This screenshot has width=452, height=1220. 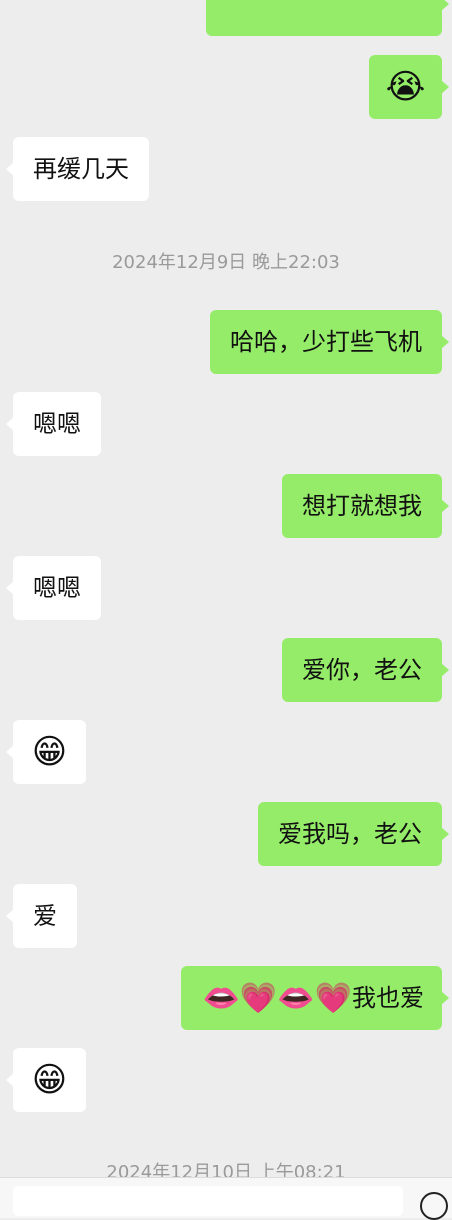 I want to click on message-bubble-received: 再缓几天, so click(x=77, y=169).